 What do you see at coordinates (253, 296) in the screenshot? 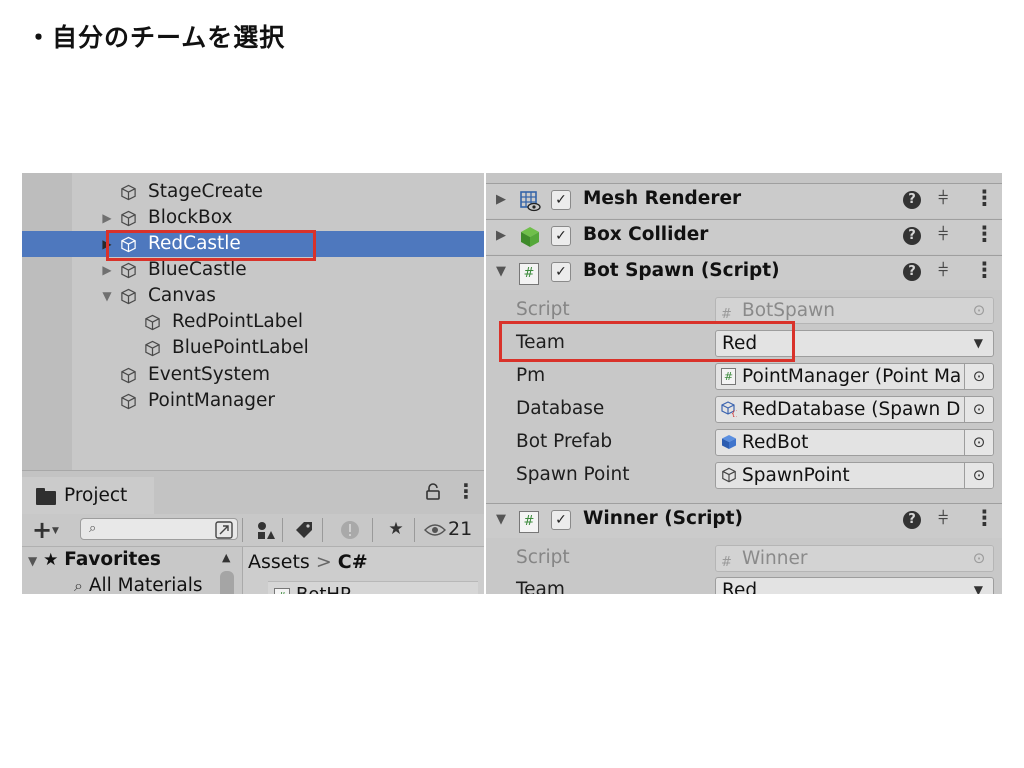
I see `hierarchy-item-canvas: ▼ Canvas` at bounding box center [253, 296].